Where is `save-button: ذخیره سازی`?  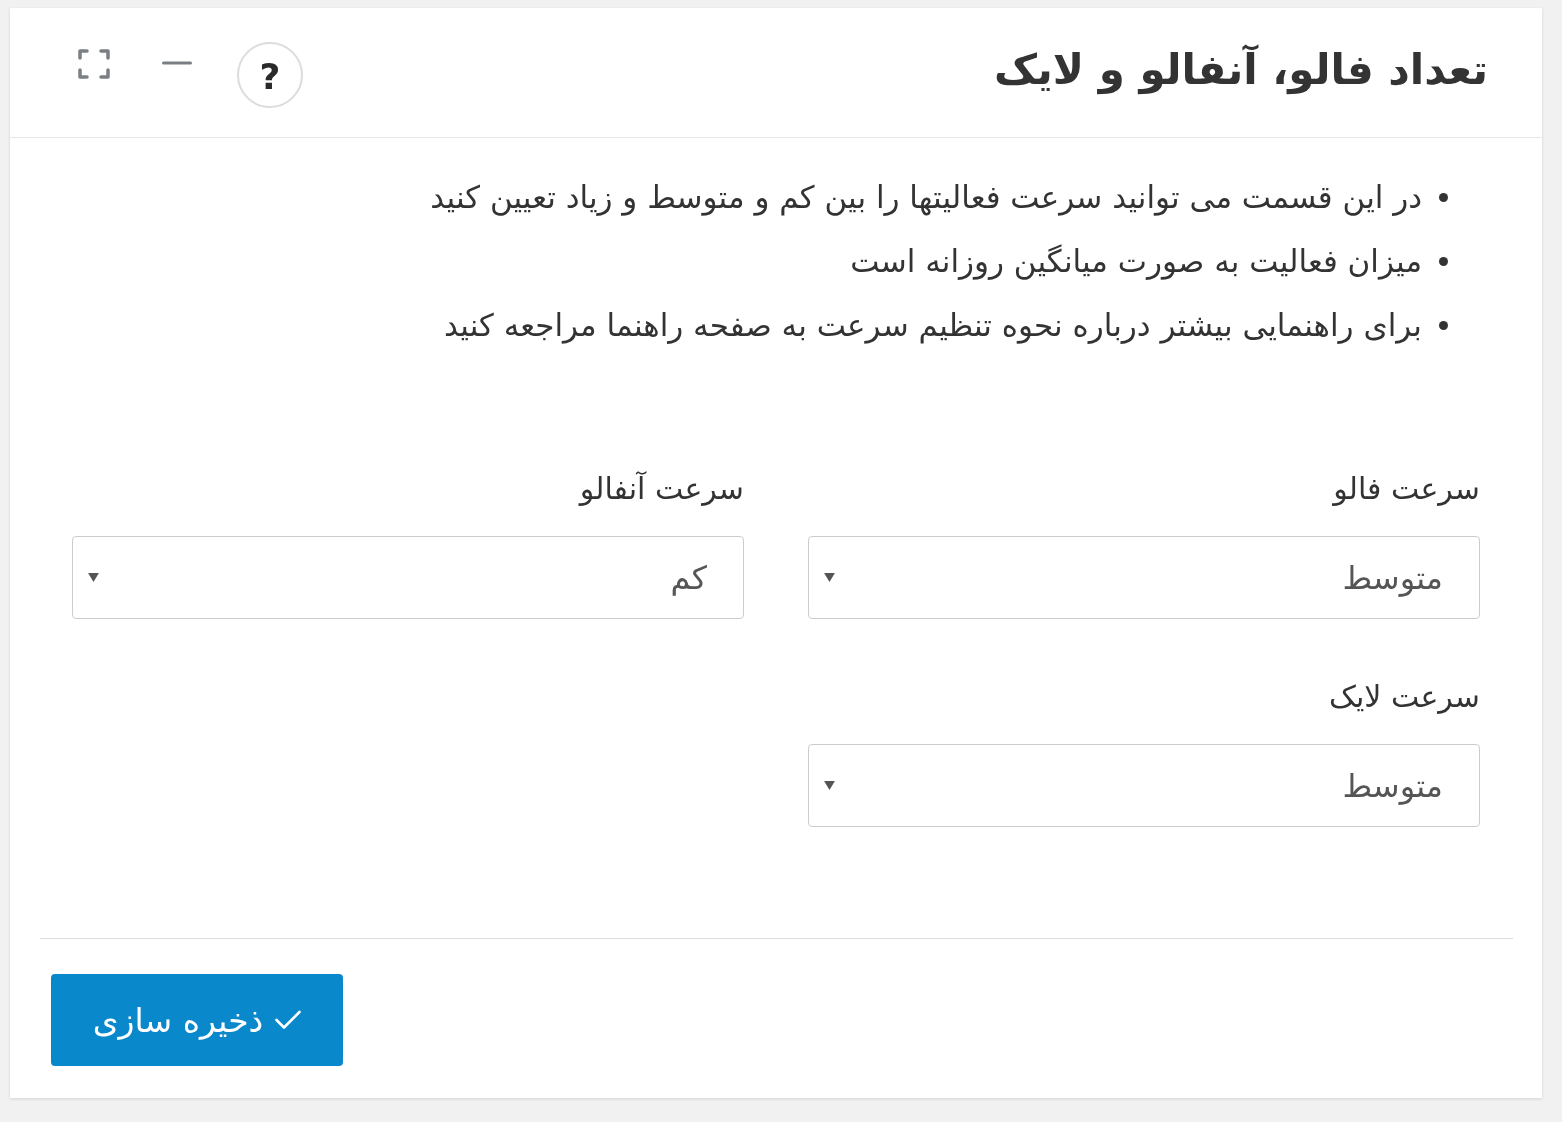 save-button: ذخیره سازی is located at coordinates (197, 1020).